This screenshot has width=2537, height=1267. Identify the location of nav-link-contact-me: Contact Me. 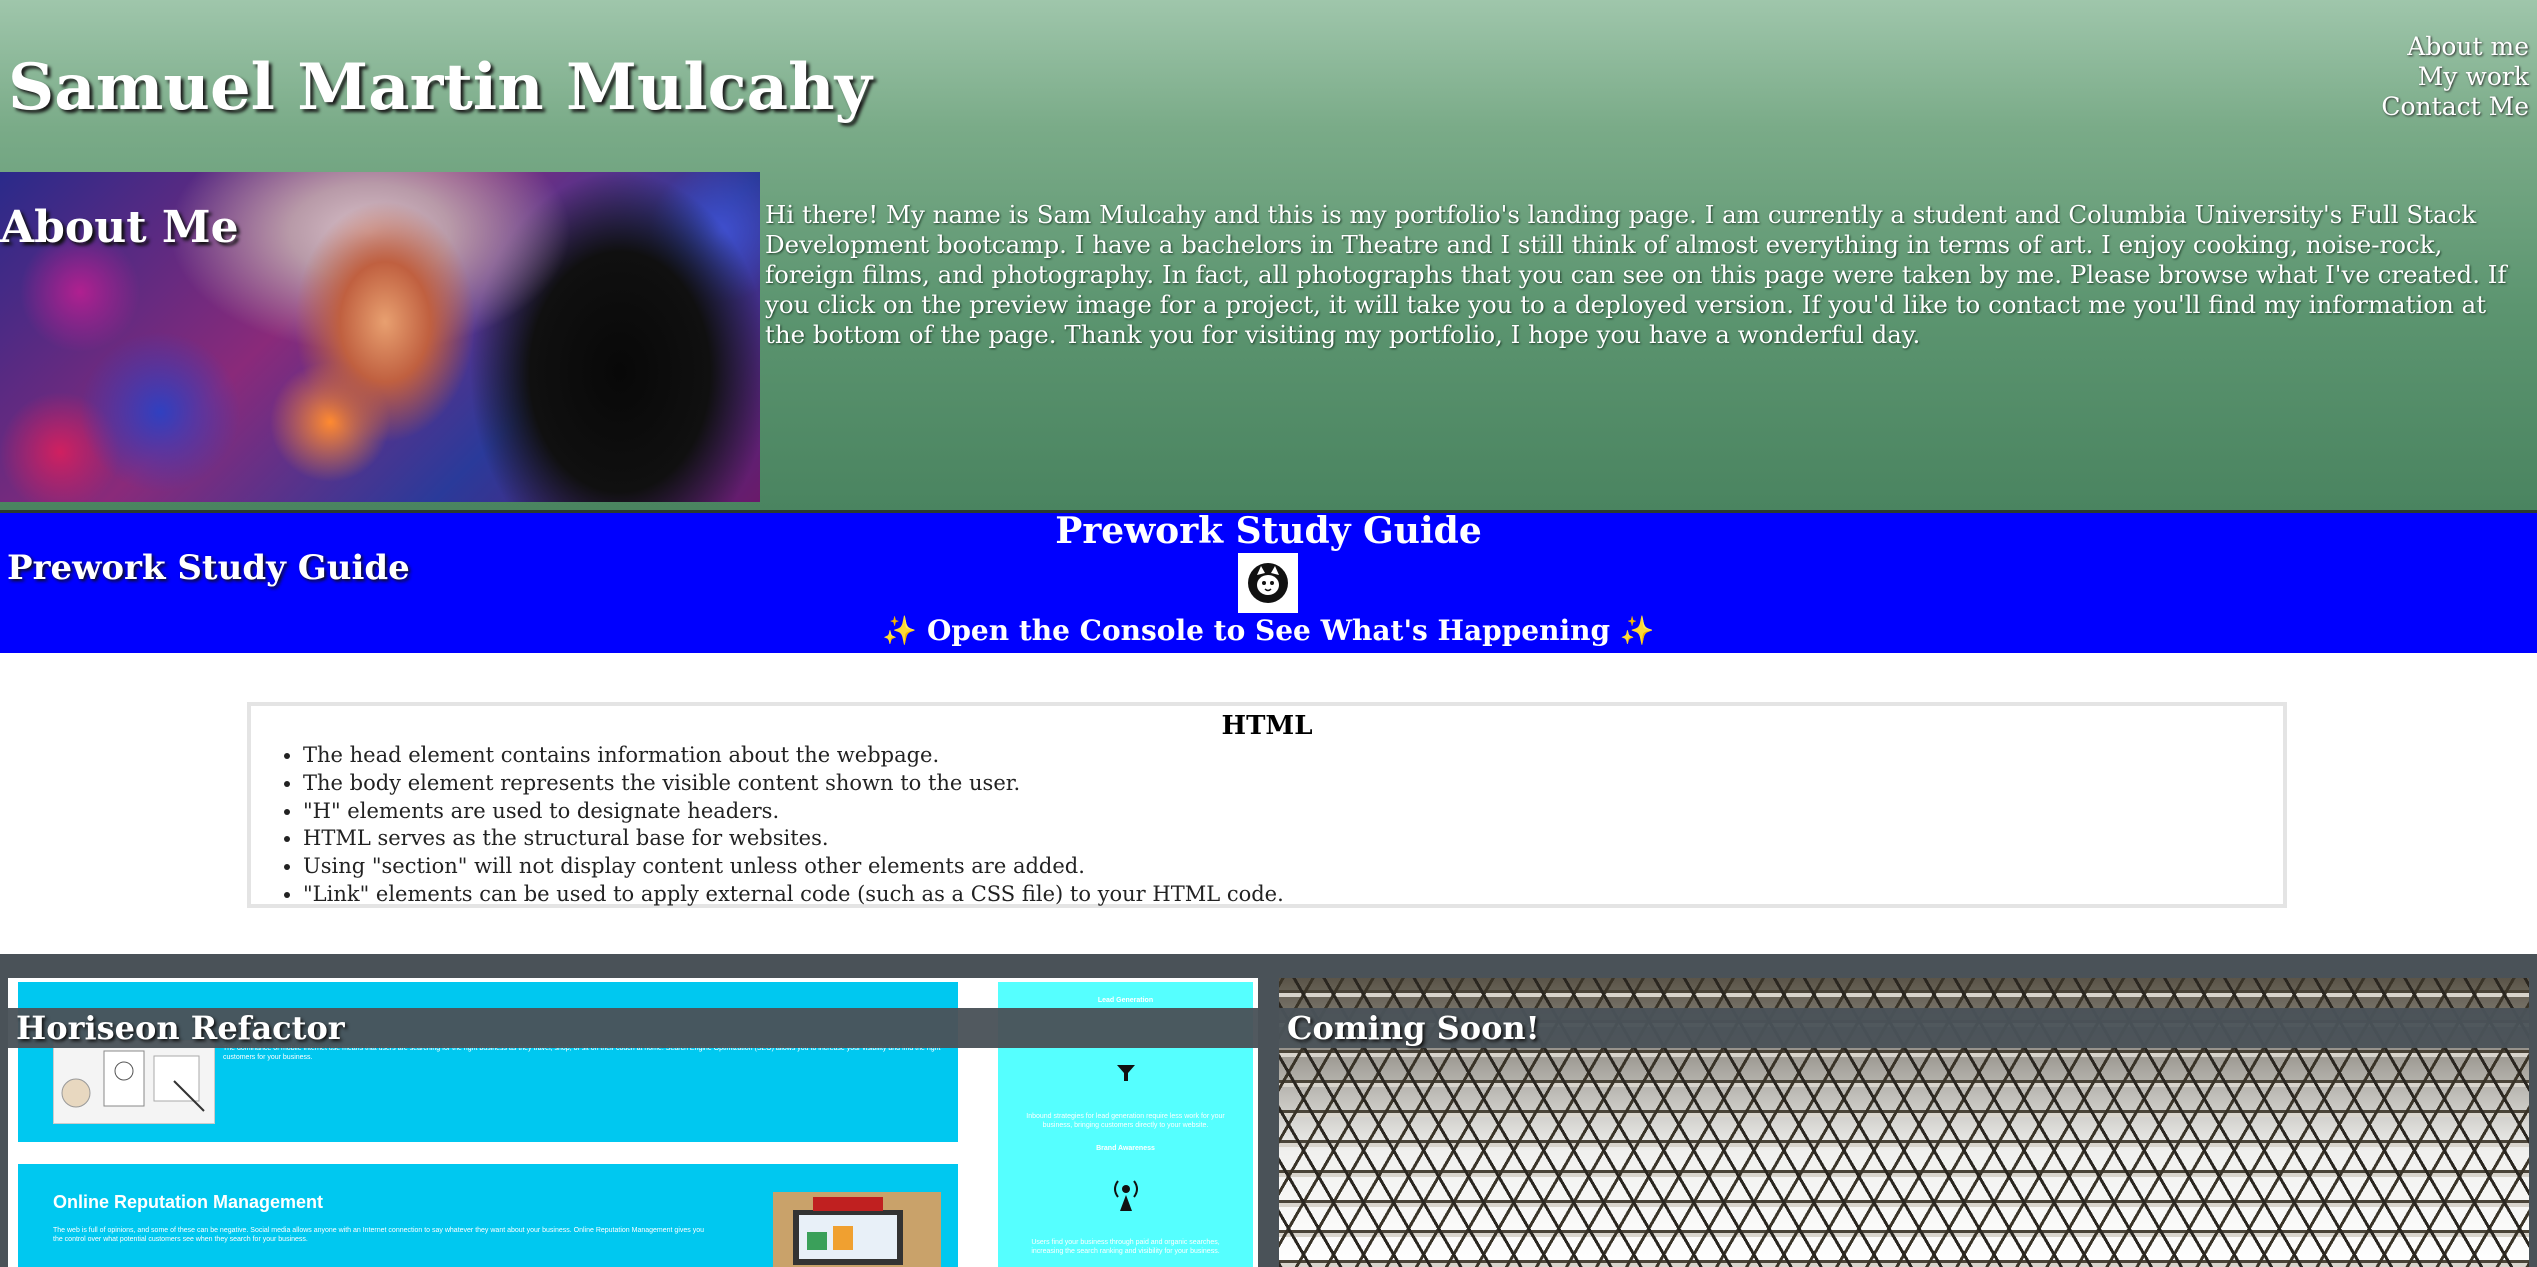
(2455, 107).